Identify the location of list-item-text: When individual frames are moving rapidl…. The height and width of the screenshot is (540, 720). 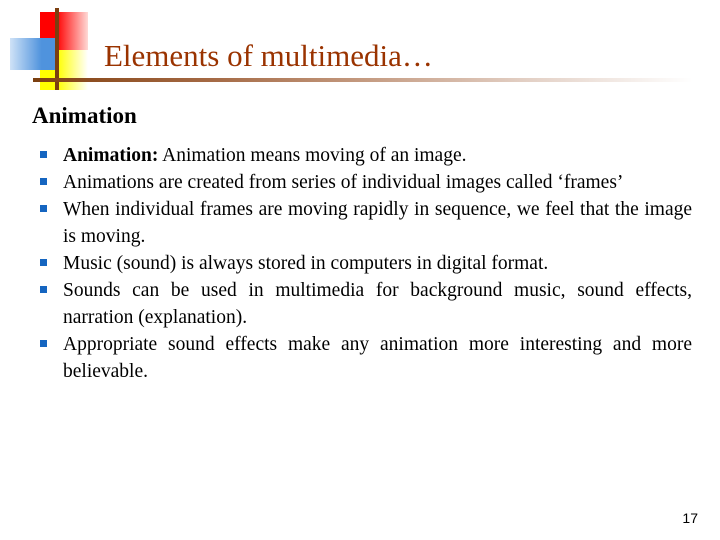
(377, 223).